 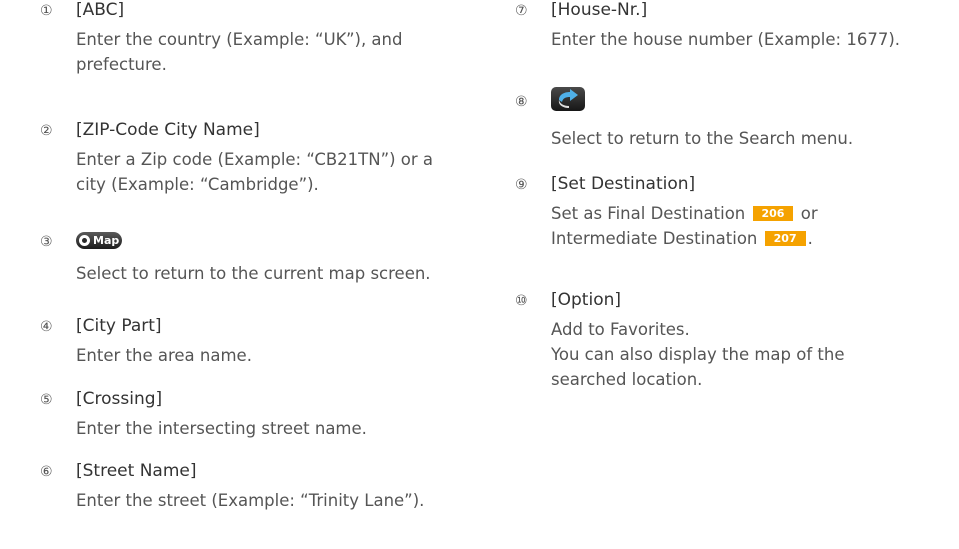 I want to click on page-reference: 207, so click(x=785, y=238).